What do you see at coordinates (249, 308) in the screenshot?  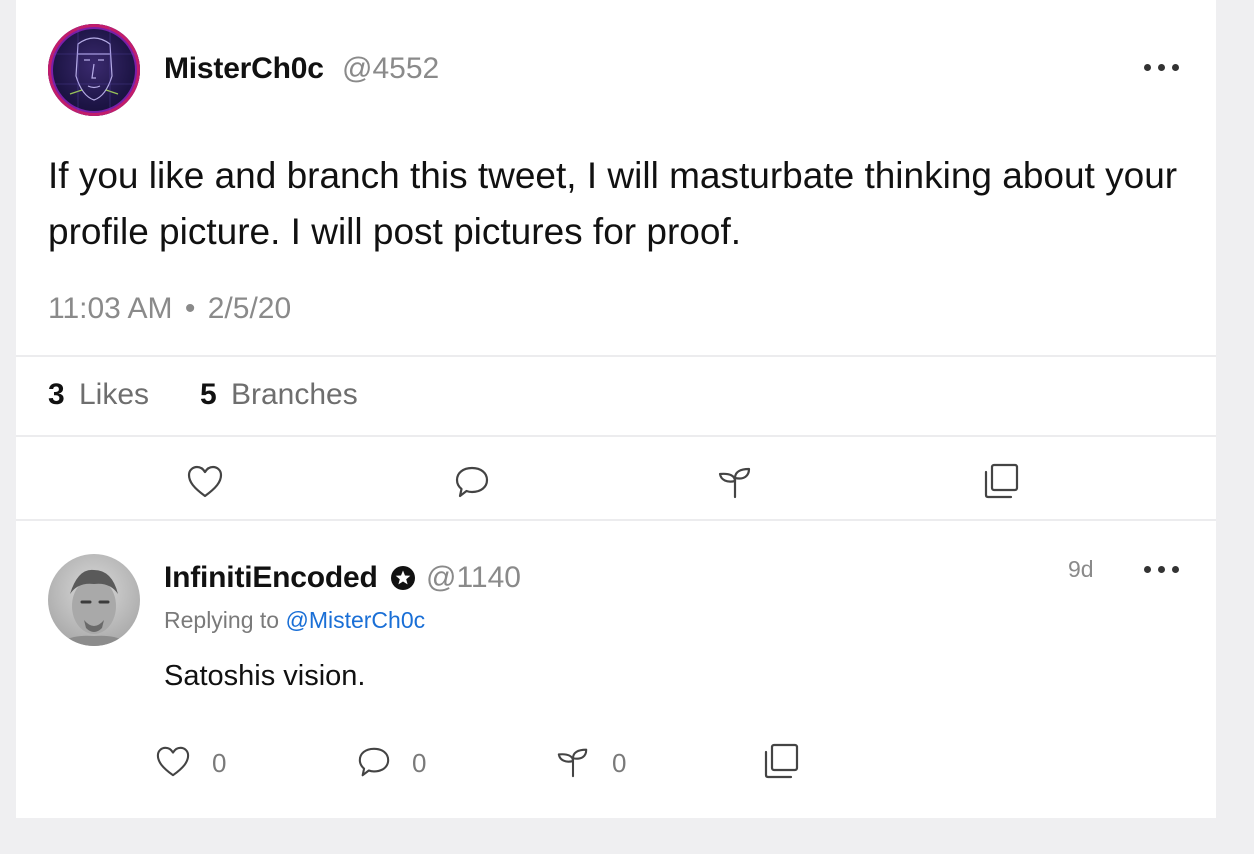 I see `post-date: 2/5/20` at bounding box center [249, 308].